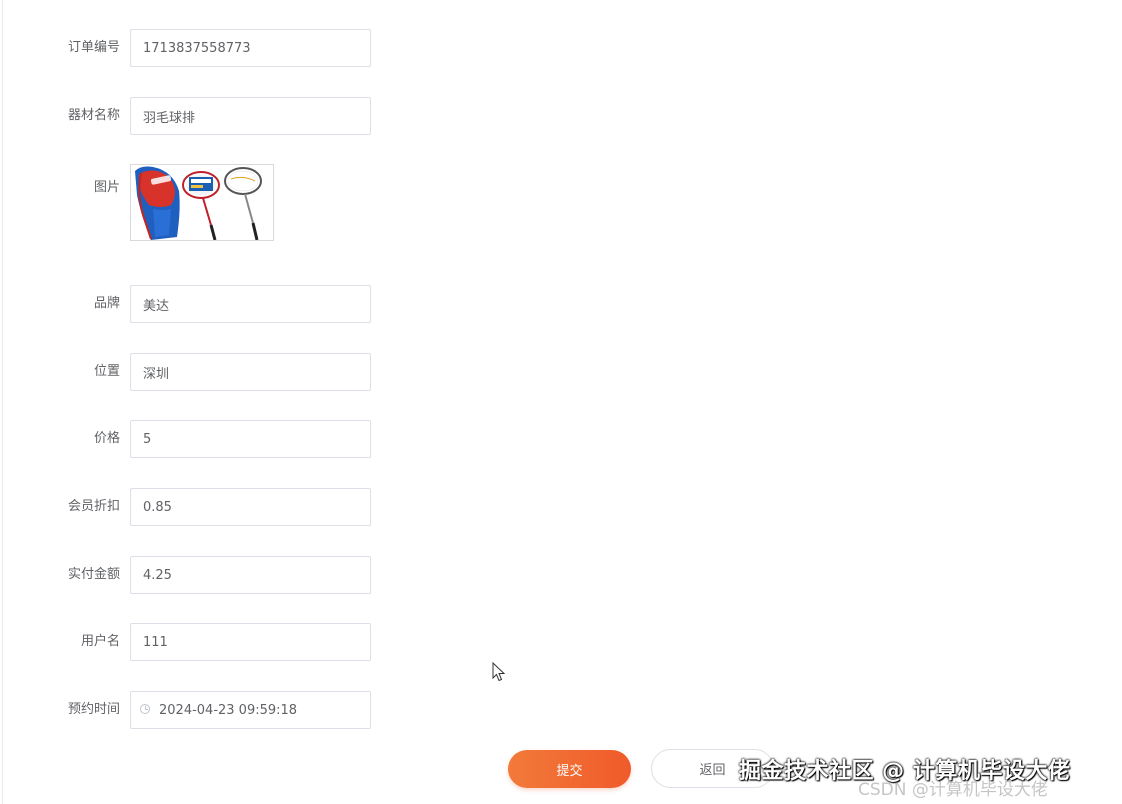  What do you see at coordinates (106, 438) in the screenshot?
I see `price-label: 价格` at bounding box center [106, 438].